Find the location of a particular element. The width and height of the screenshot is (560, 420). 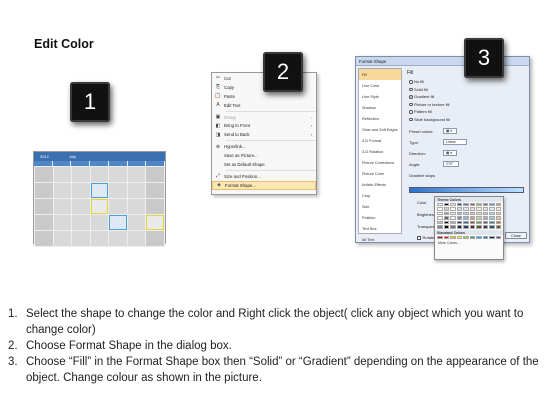

close-button: Close is located at coordinates (516, 235).